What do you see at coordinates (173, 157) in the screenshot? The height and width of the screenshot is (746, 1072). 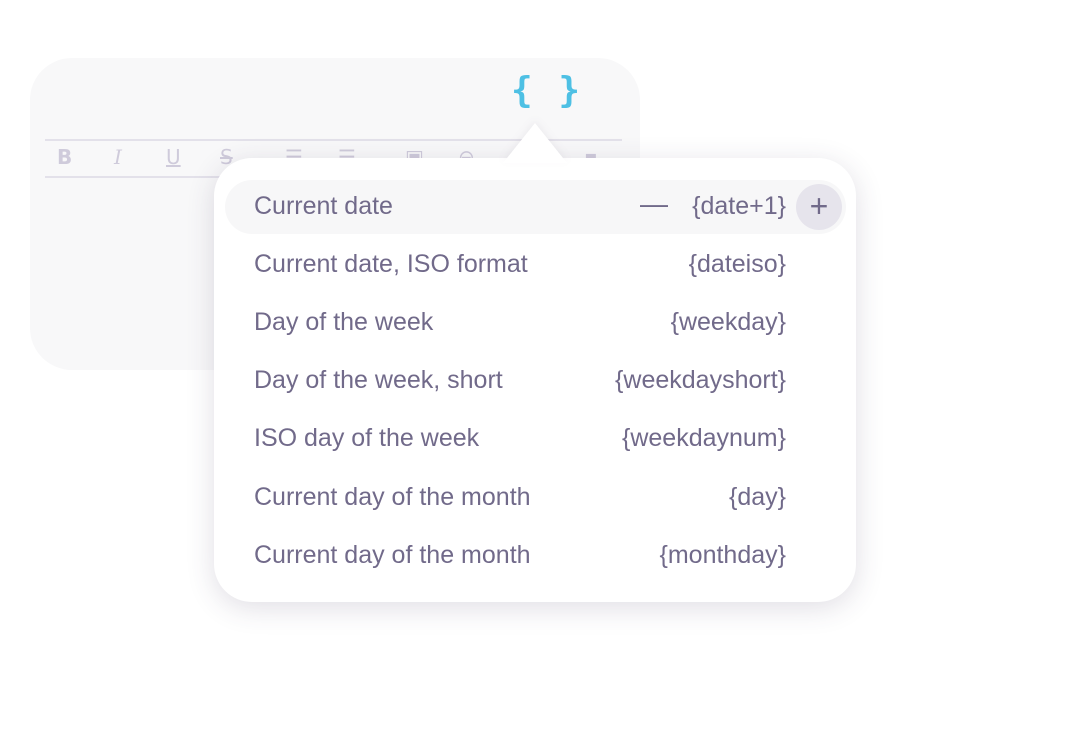 I see `underline-icon: U` at bounding box center [173, 157].